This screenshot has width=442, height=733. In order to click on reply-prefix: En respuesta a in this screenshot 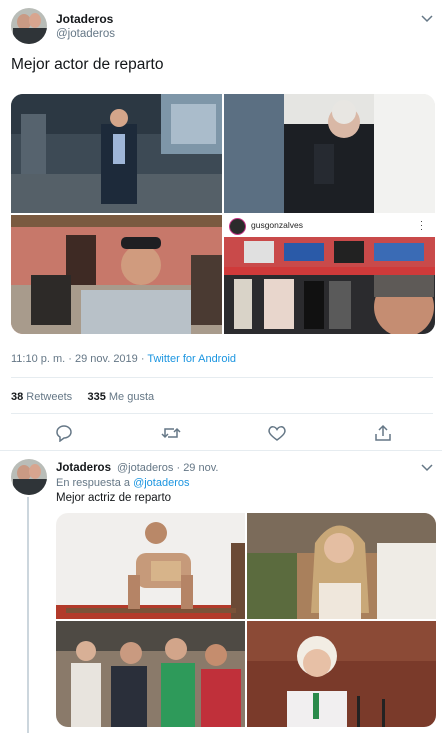, I will do `click(95, 483)`.